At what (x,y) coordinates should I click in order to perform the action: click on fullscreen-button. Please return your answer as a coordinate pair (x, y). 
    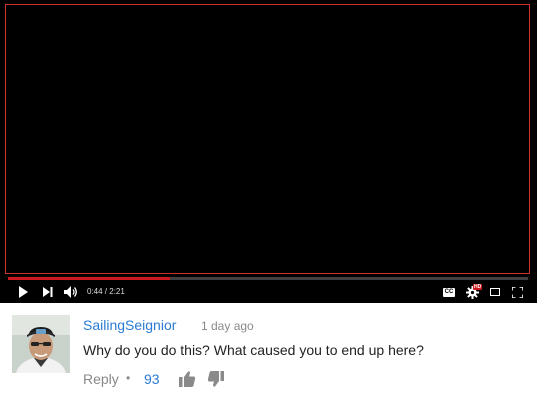
    Looking at the image, I should click on (517, 292).